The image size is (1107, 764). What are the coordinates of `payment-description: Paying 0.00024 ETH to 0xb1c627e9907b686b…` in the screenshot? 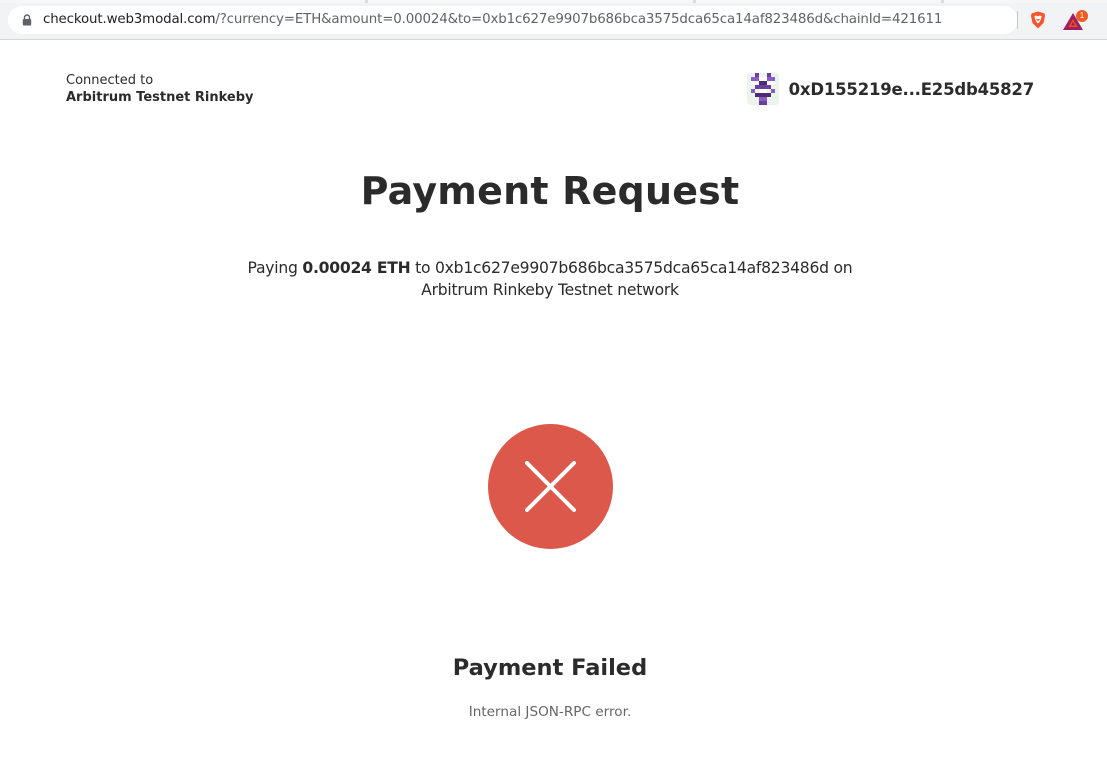 It's located at (550, 279).